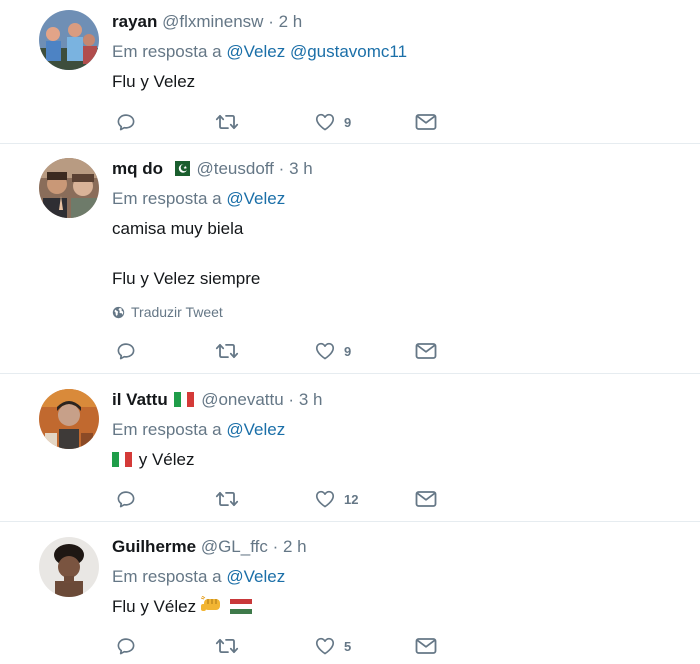 This screenshot has height=664, width=700. Describe the element at coordinates (154, 606) in the screenshot. I see `tweet-text-content: Flu y Vélez` at that location.